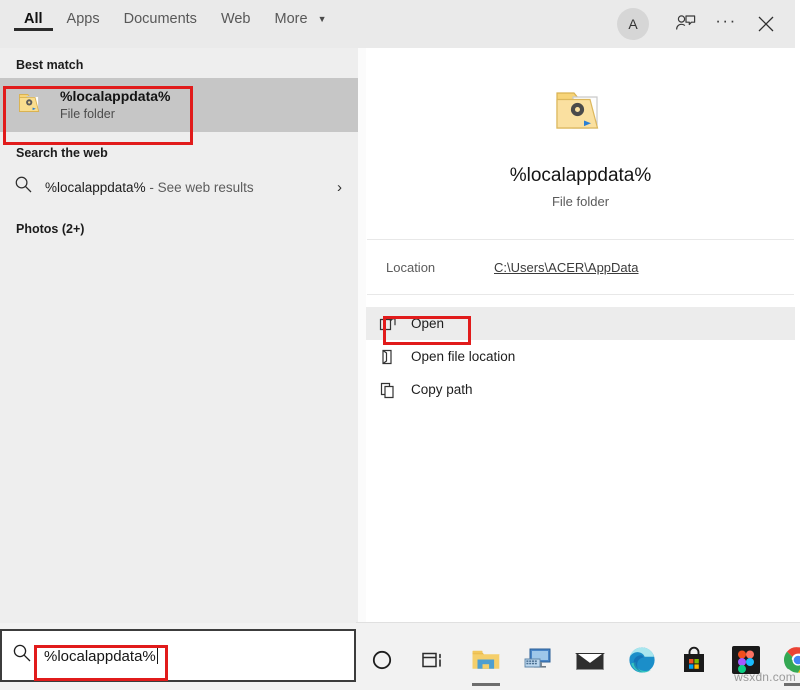  I want to click on microsoft-store-icon, so click(694, 660).